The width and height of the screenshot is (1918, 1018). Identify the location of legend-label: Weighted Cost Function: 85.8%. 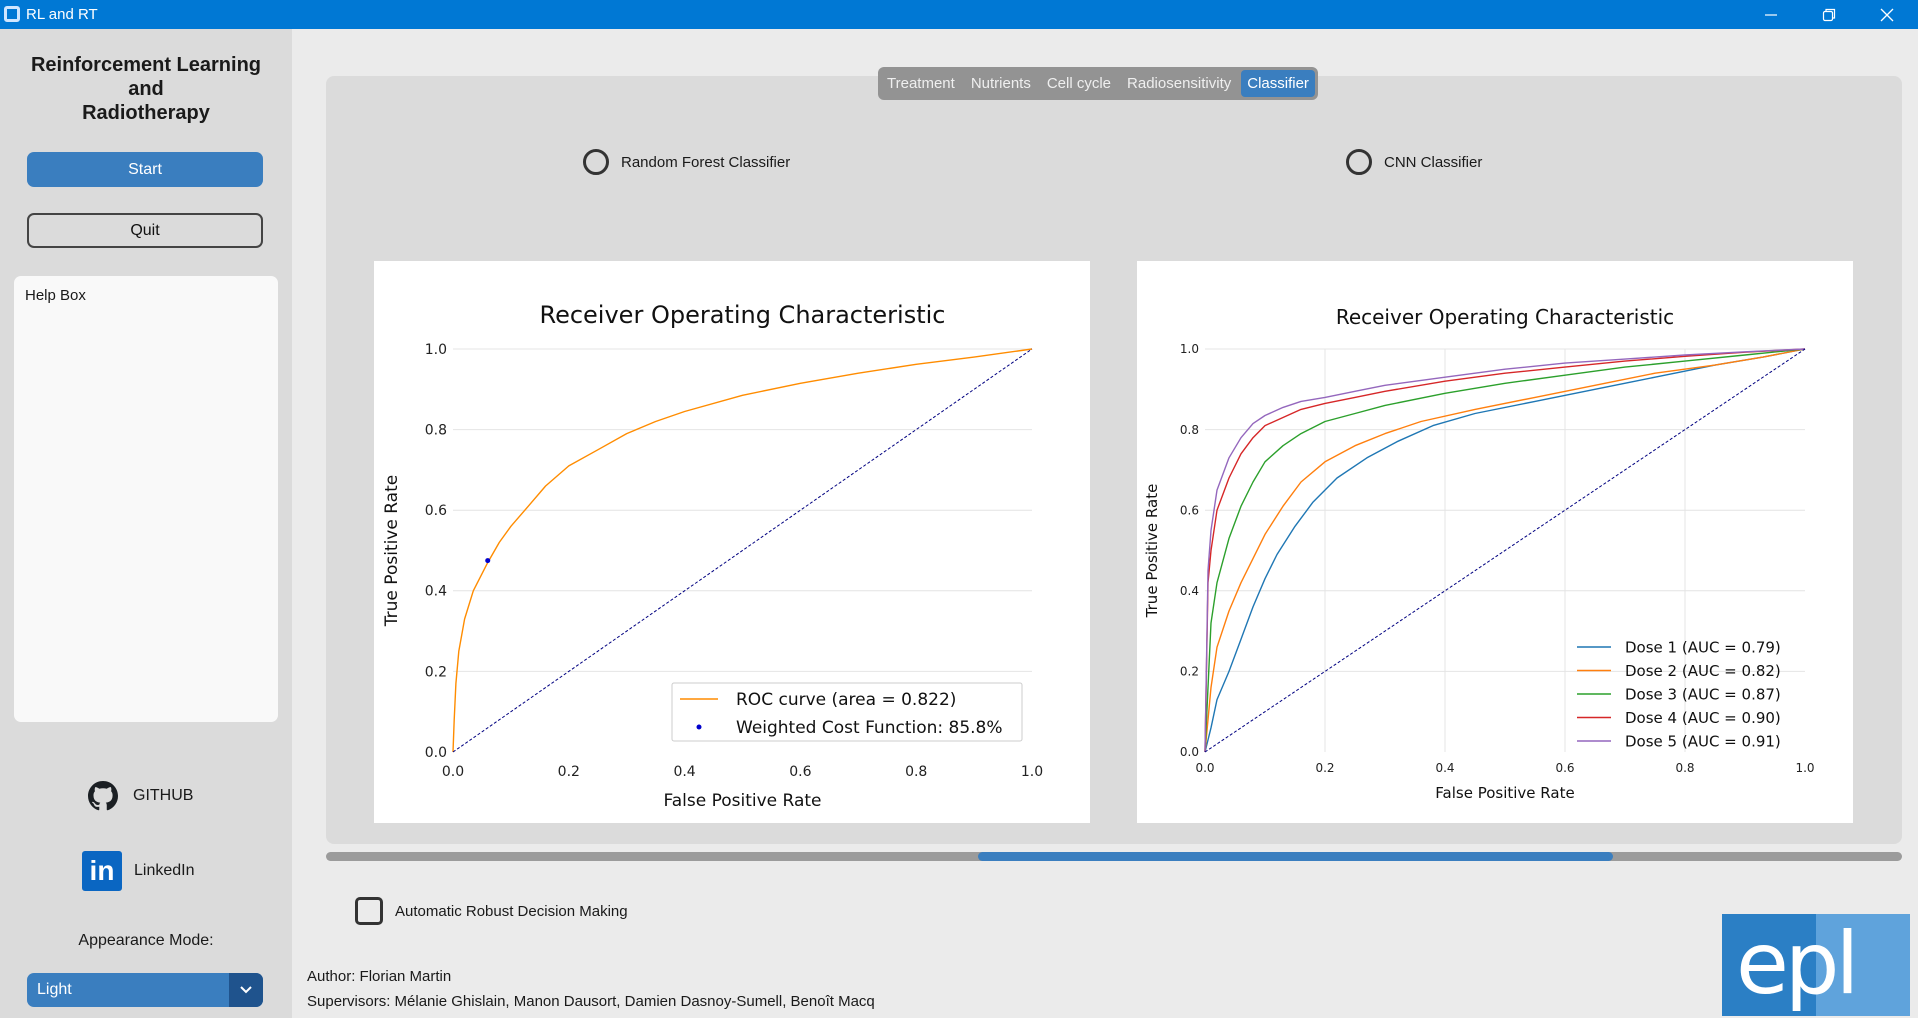
(869, 728).